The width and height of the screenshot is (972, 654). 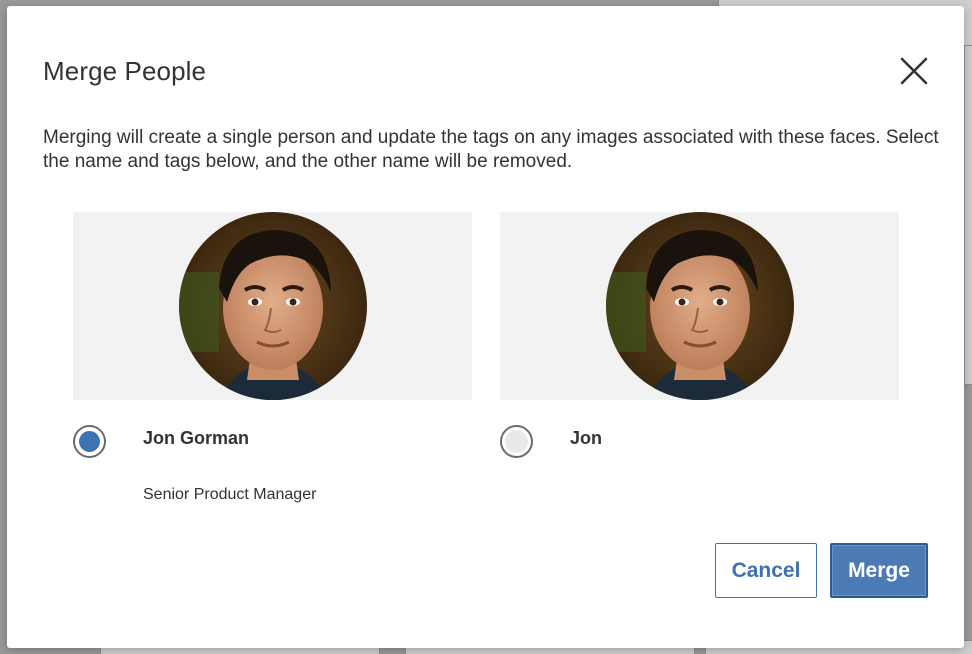 What do you see at coordinates (89, 441) in the screenshot?
I see `radio-jon-gorman` at bounding box center [89, 441].